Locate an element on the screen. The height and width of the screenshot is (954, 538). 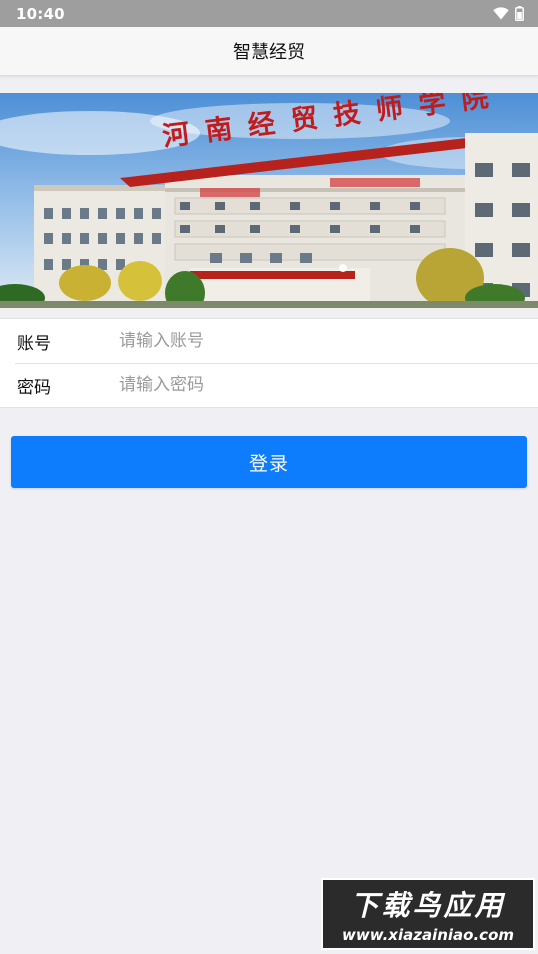
status-icons is located at coordinates (508, 13).